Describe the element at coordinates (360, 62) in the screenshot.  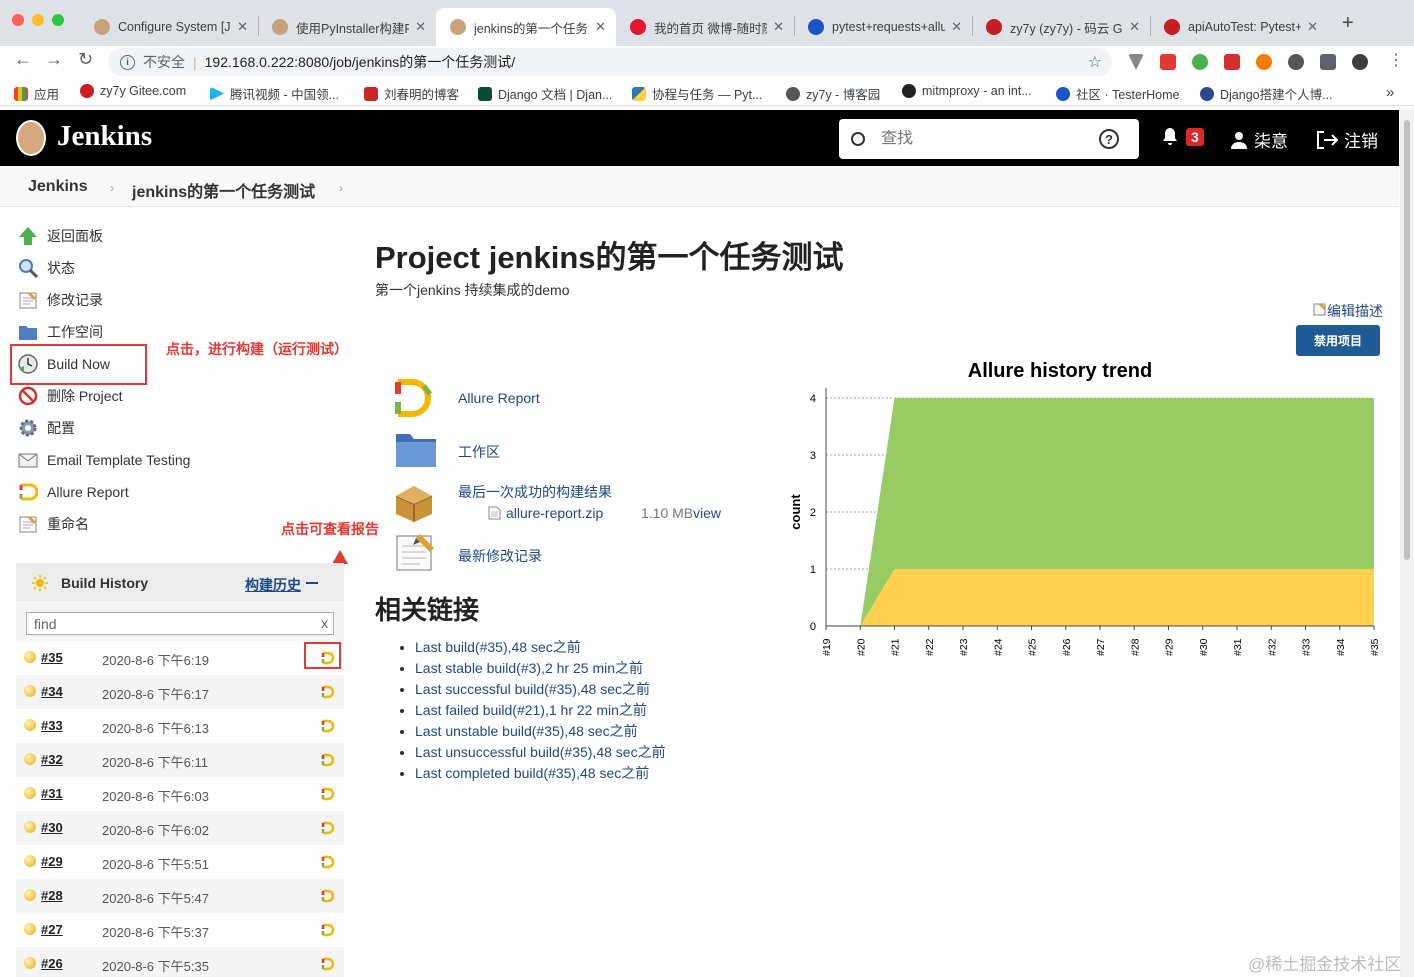
I see `url-text: 192.168.0.222:8080/job/jenkins的第一个任务测试/` at that location.